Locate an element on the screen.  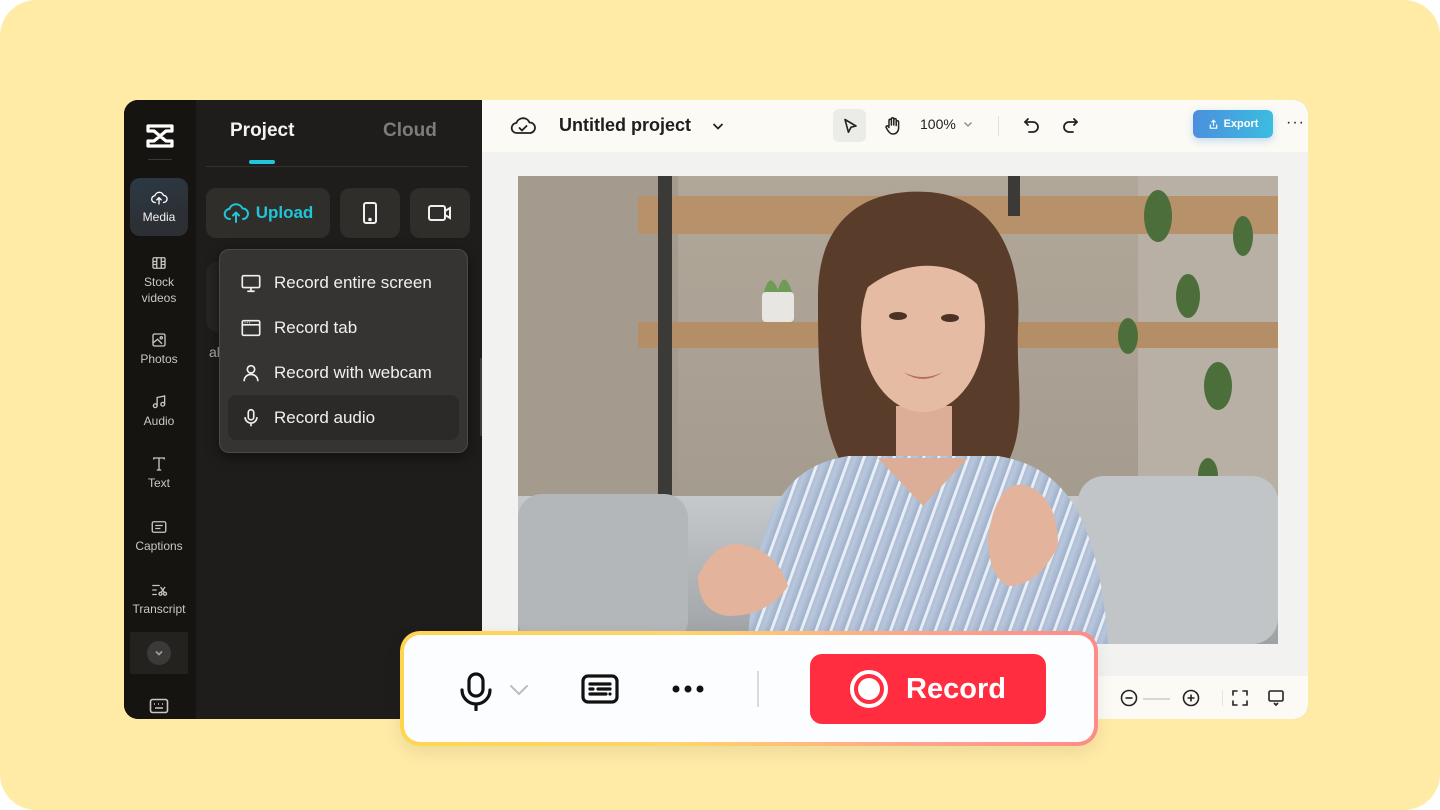
menu-item-label: Record tab is located at coordinates (316, 327).